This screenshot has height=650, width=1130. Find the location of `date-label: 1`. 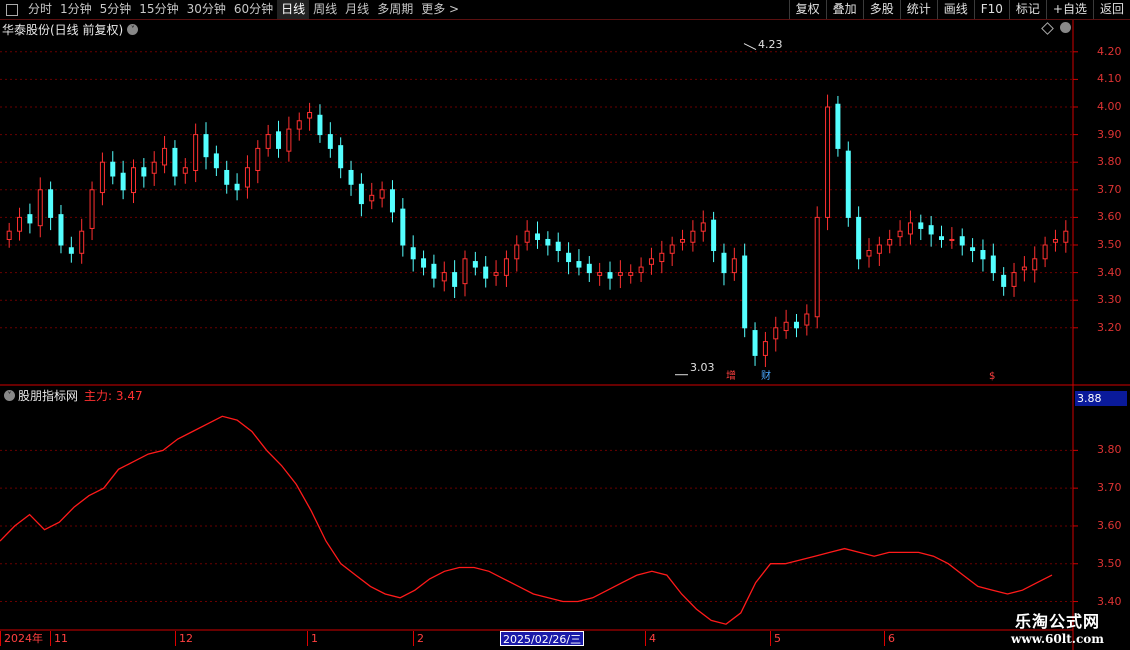

date-label: 1 is located at coordinates (312, 638).